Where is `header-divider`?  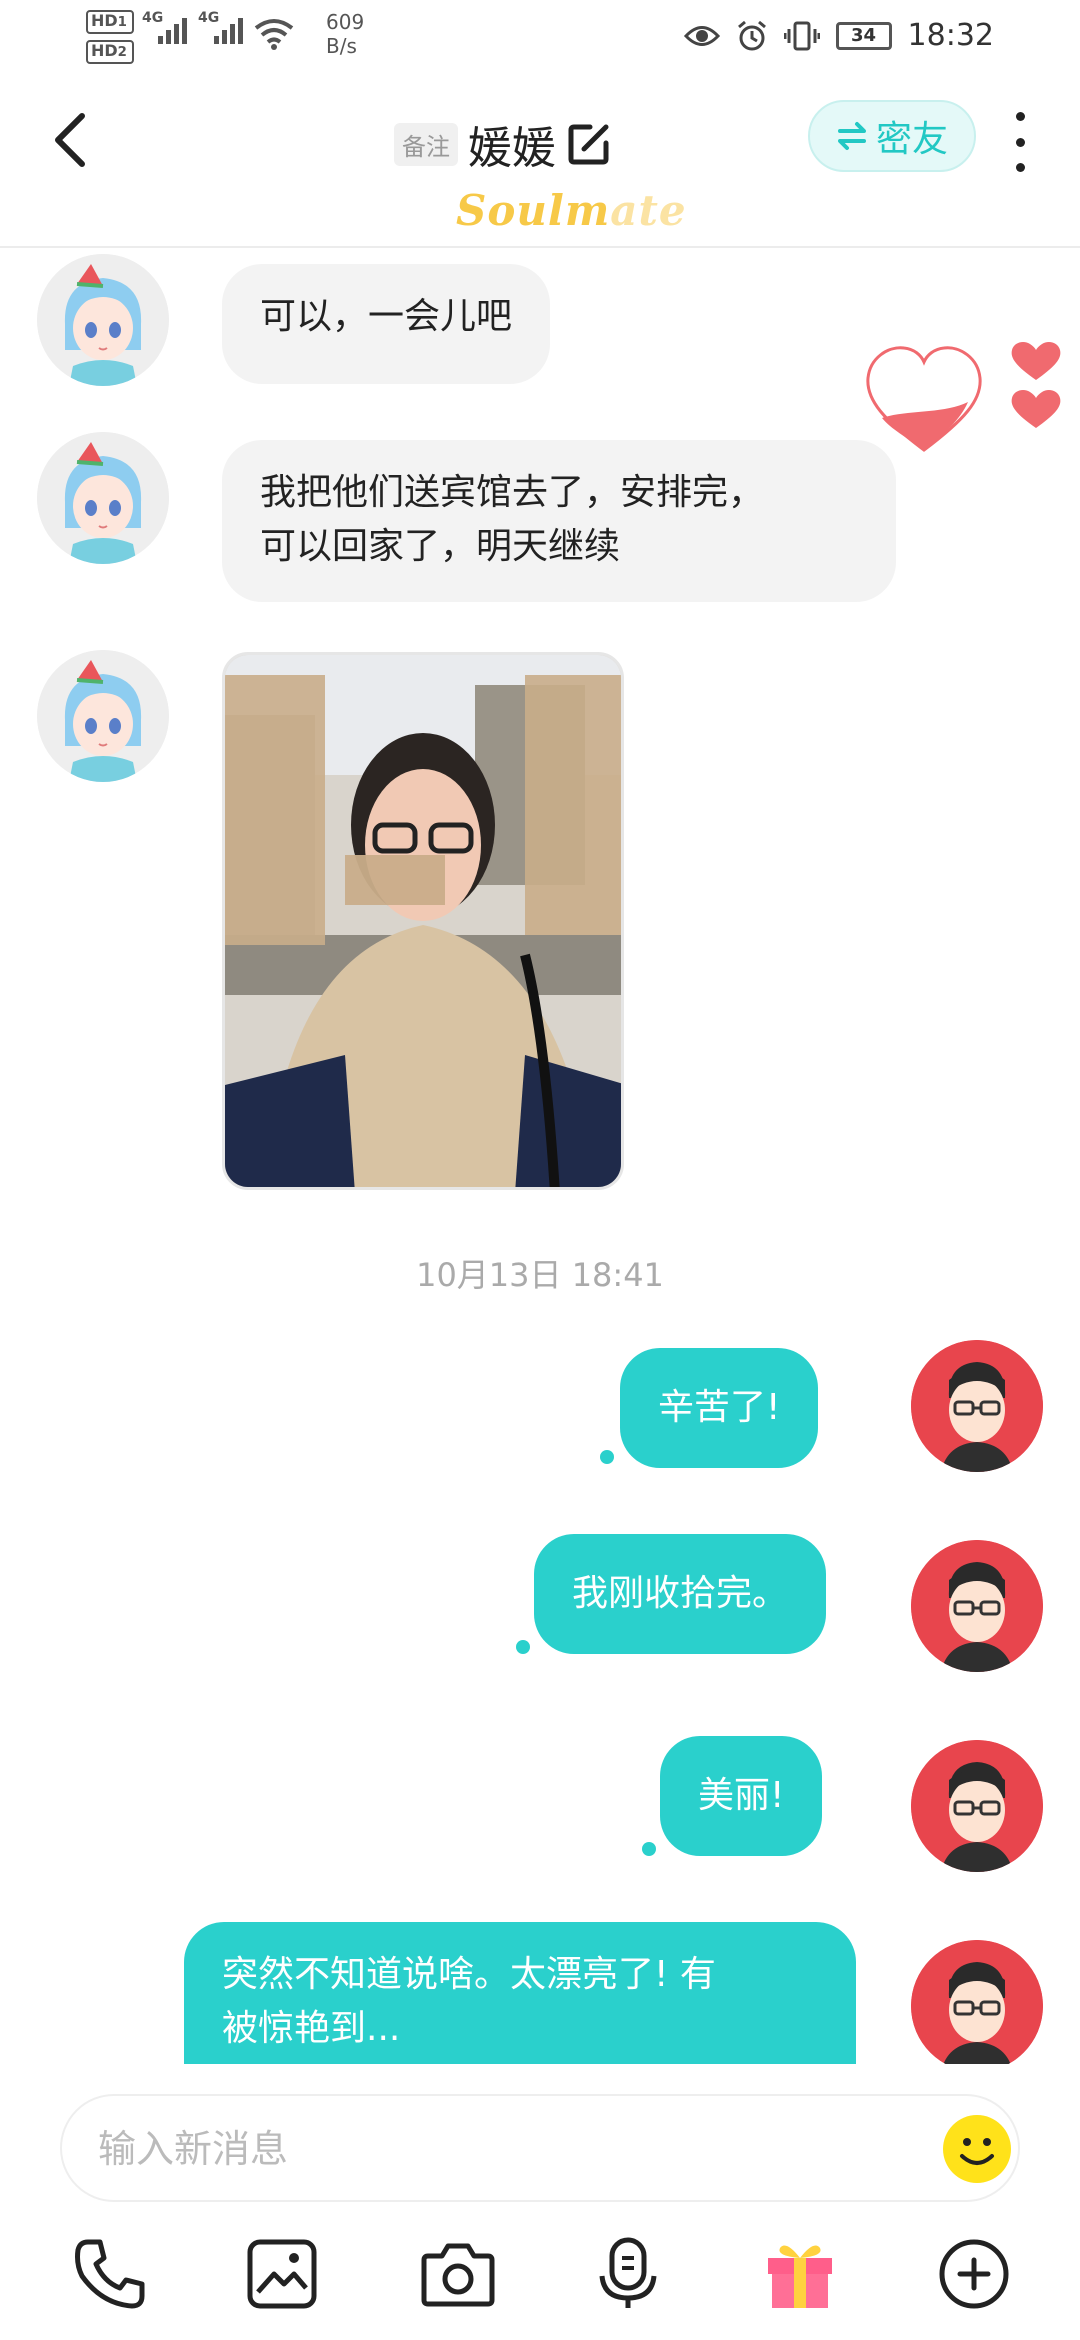
header-divider is located at coordinates (540, 247).